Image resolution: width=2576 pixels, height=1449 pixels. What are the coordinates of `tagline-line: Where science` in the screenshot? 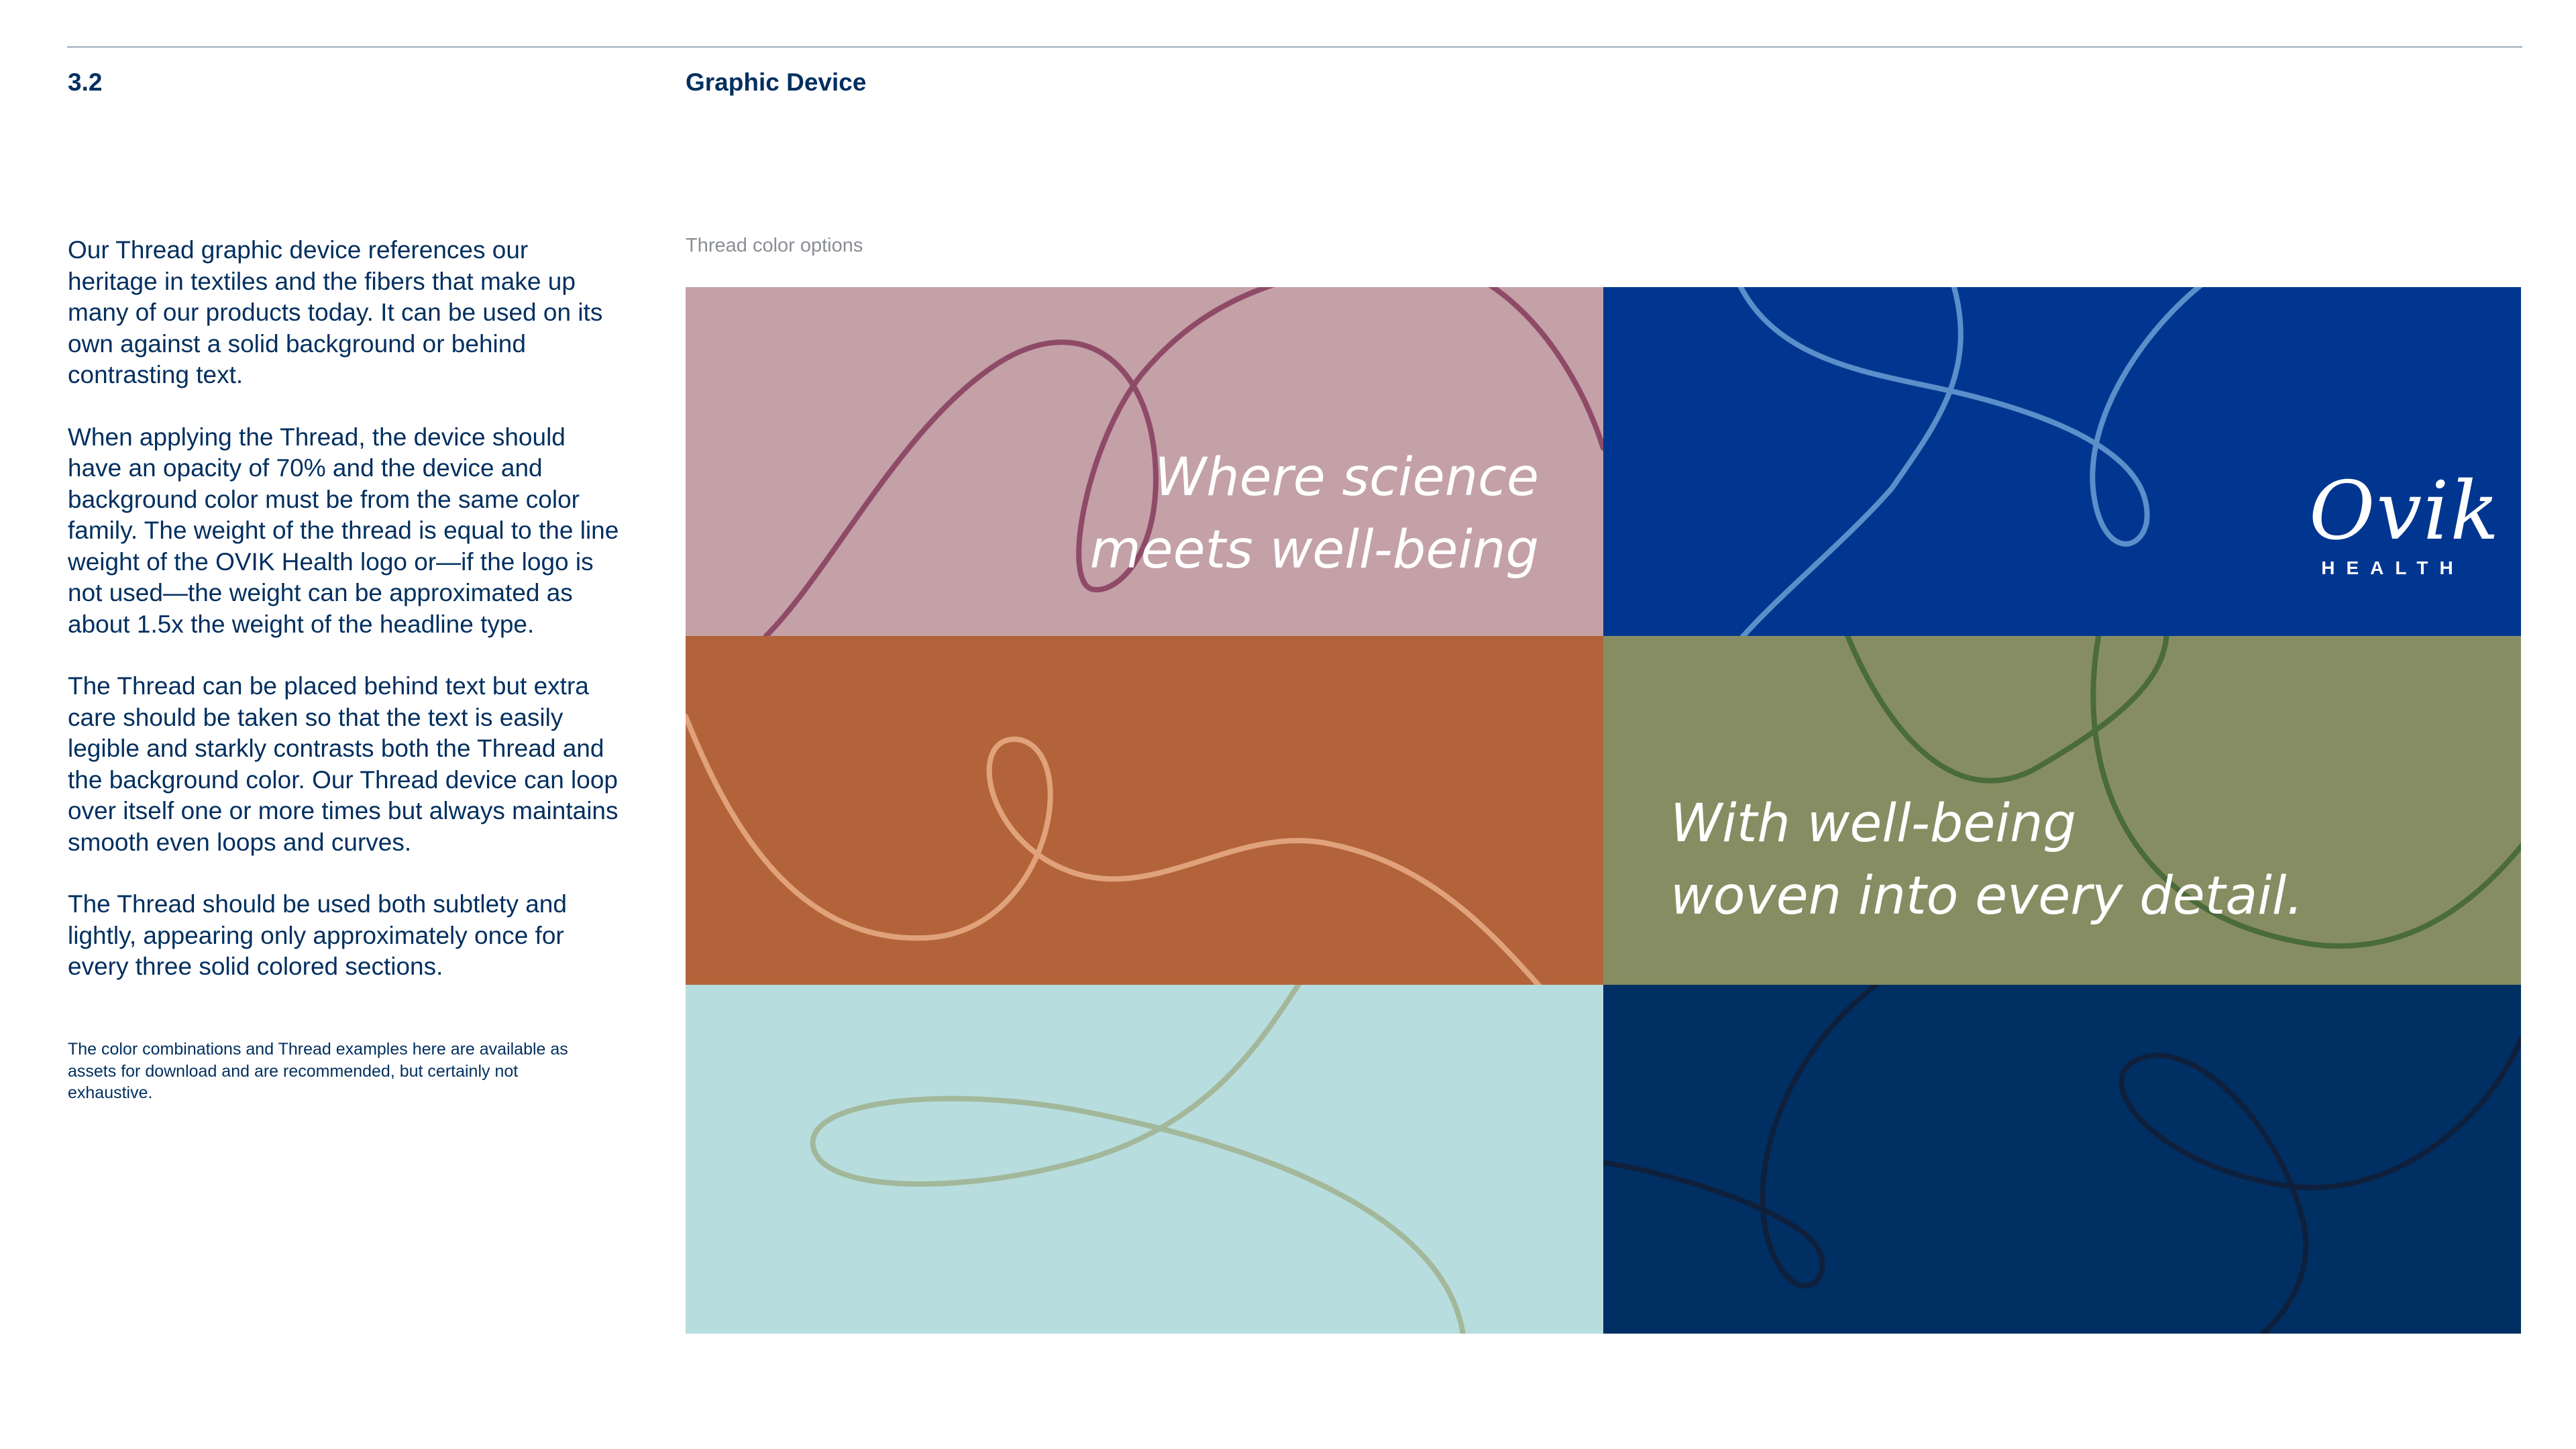 It's located at (1347, 477).